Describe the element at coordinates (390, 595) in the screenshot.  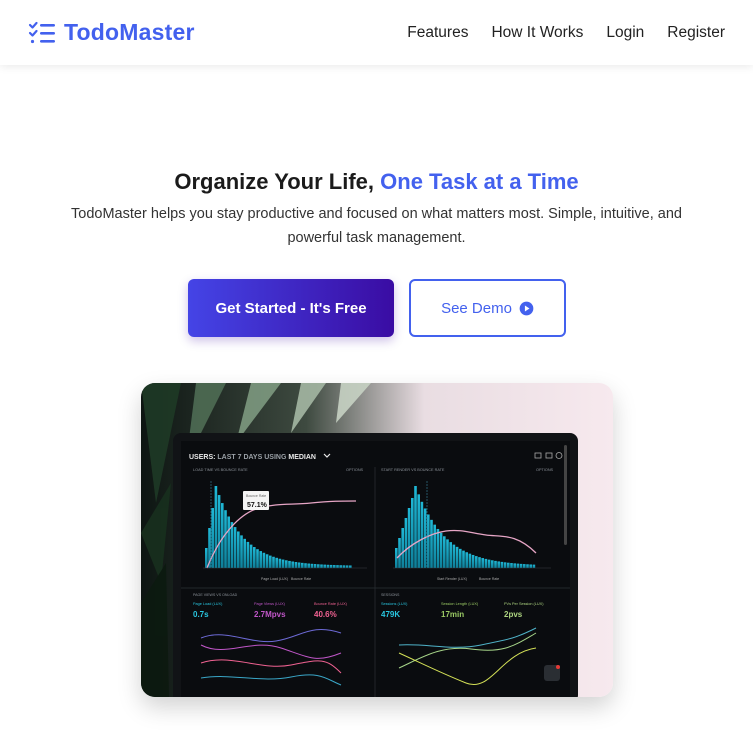
I see `bottom-right-title: SESSIONS` at that location.